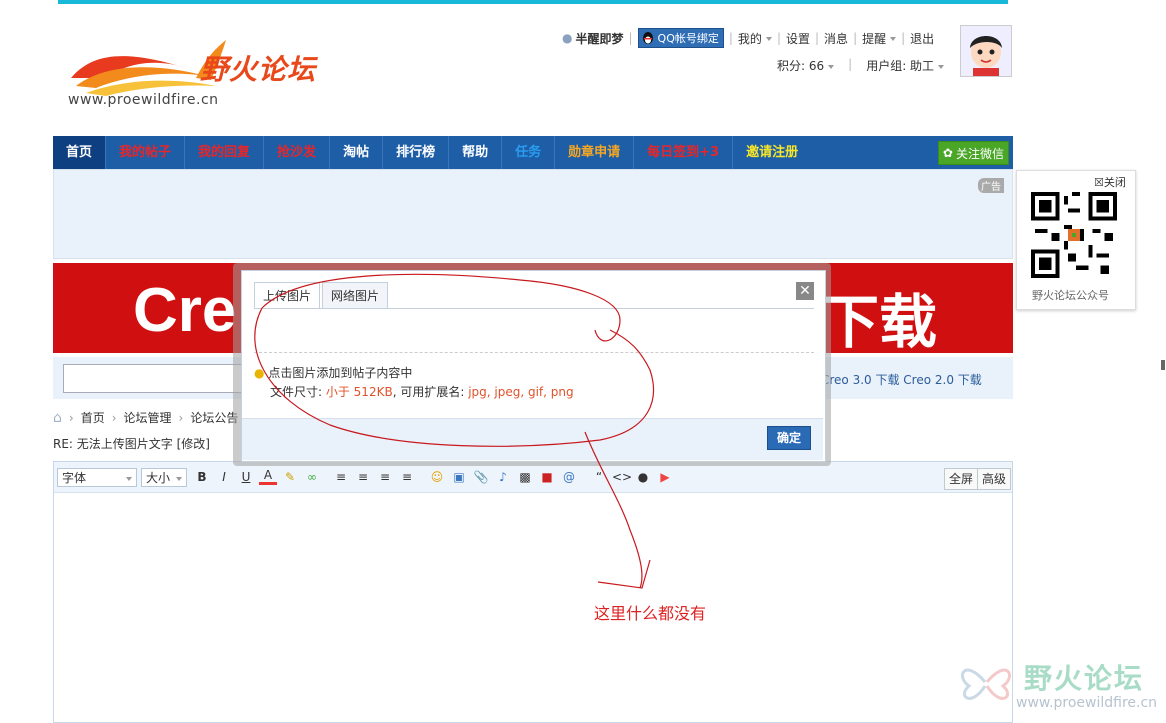  I want to click on username-link: 半醒即梦, so click(599, 38).